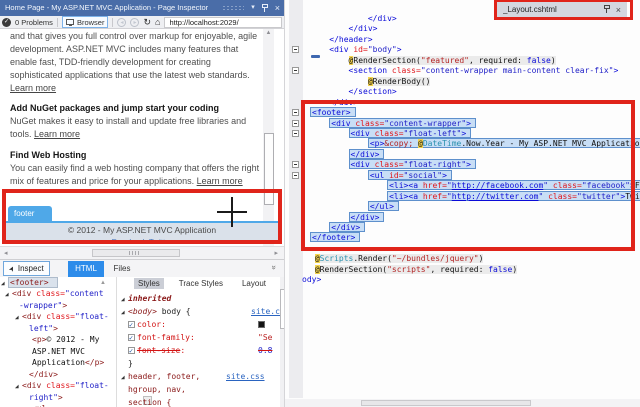 This screenshot has height=407, width=640. I want to click on window-menu-icon: ▾, so click(253, 8).